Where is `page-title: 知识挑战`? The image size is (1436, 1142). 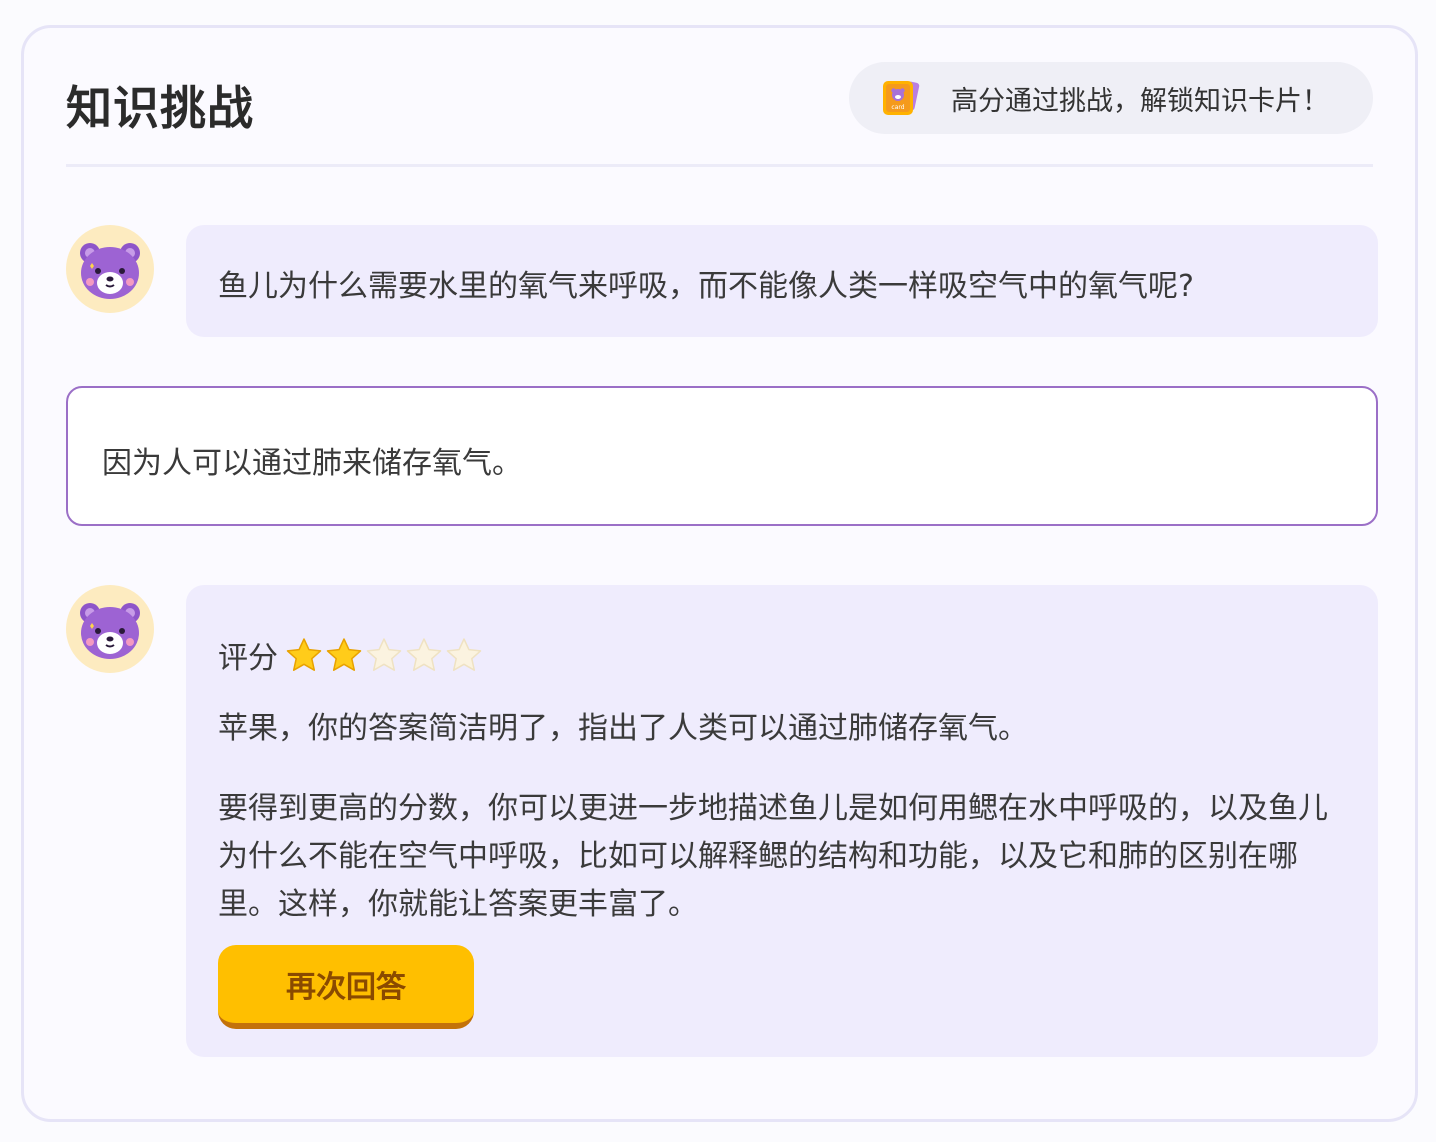 page-title: 知识挑战 is located at coordinates (160, 108).